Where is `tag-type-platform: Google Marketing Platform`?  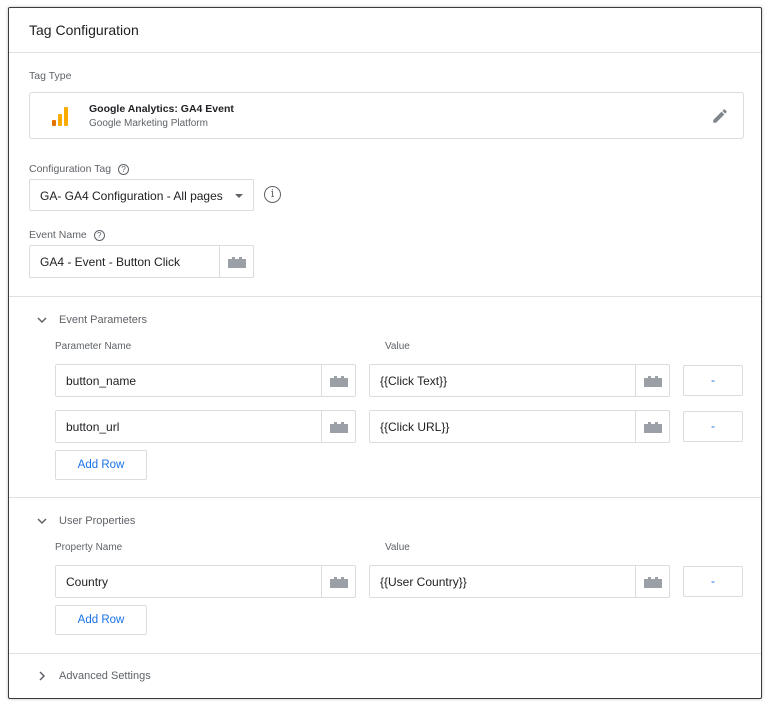 tag-type-platform: Google Marketing Platform is located at coordinates (148, 123).